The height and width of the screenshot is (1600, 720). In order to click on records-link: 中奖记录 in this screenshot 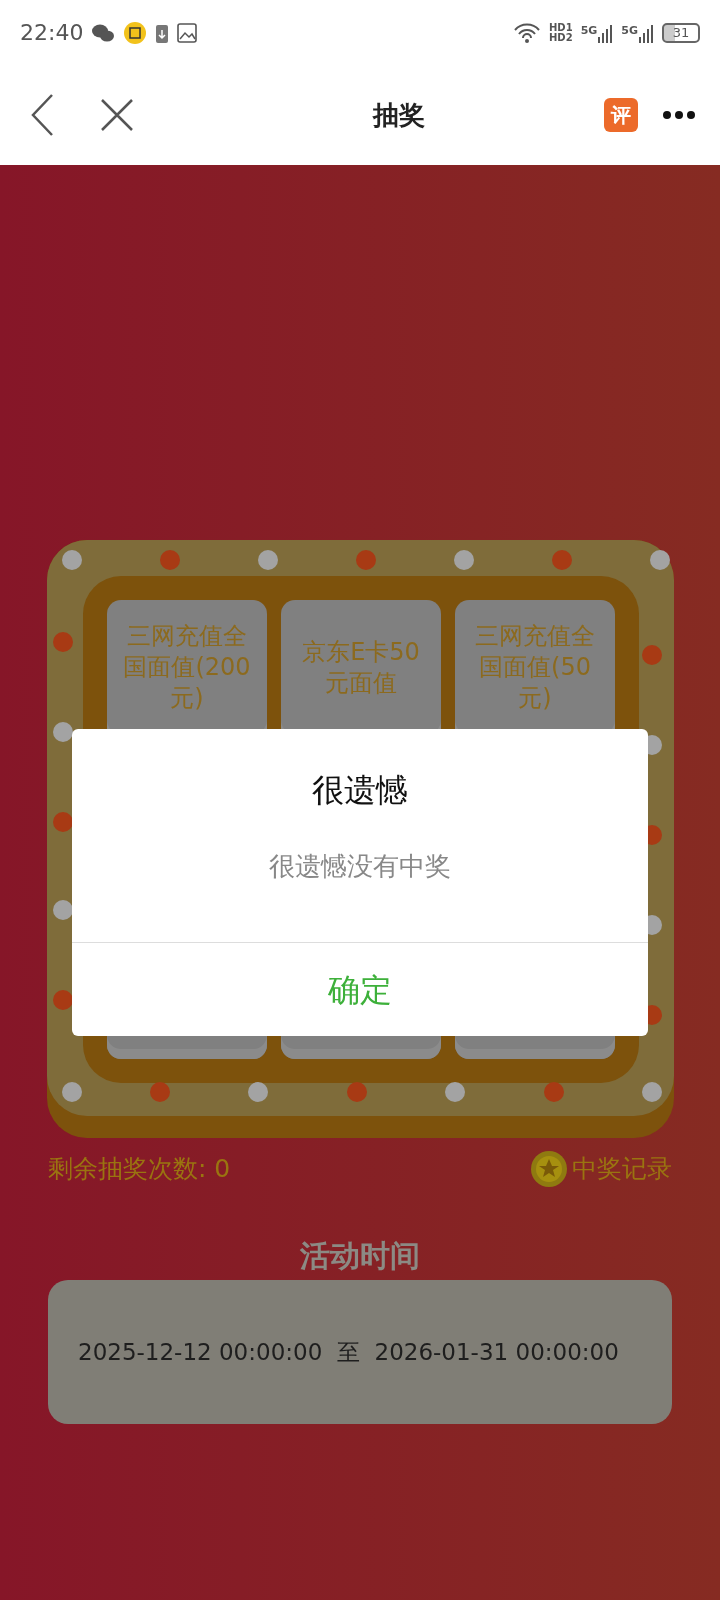, I will do `click(622, 1169)`.